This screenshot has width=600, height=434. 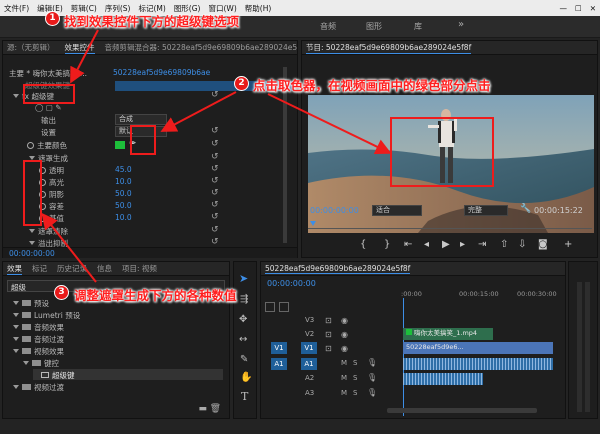 I want to click on arrow-2a, so click(x=198, y=111).